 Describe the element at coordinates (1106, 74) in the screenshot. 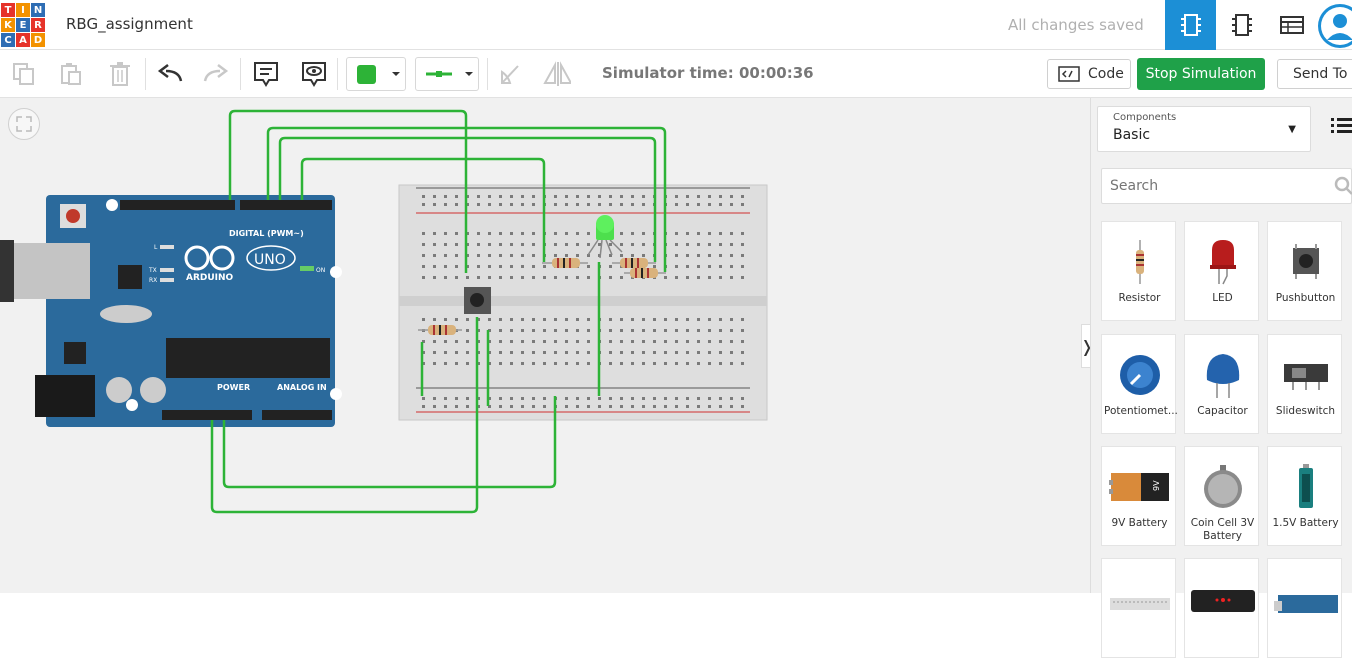

I see `code-button-label: Code` at that location.